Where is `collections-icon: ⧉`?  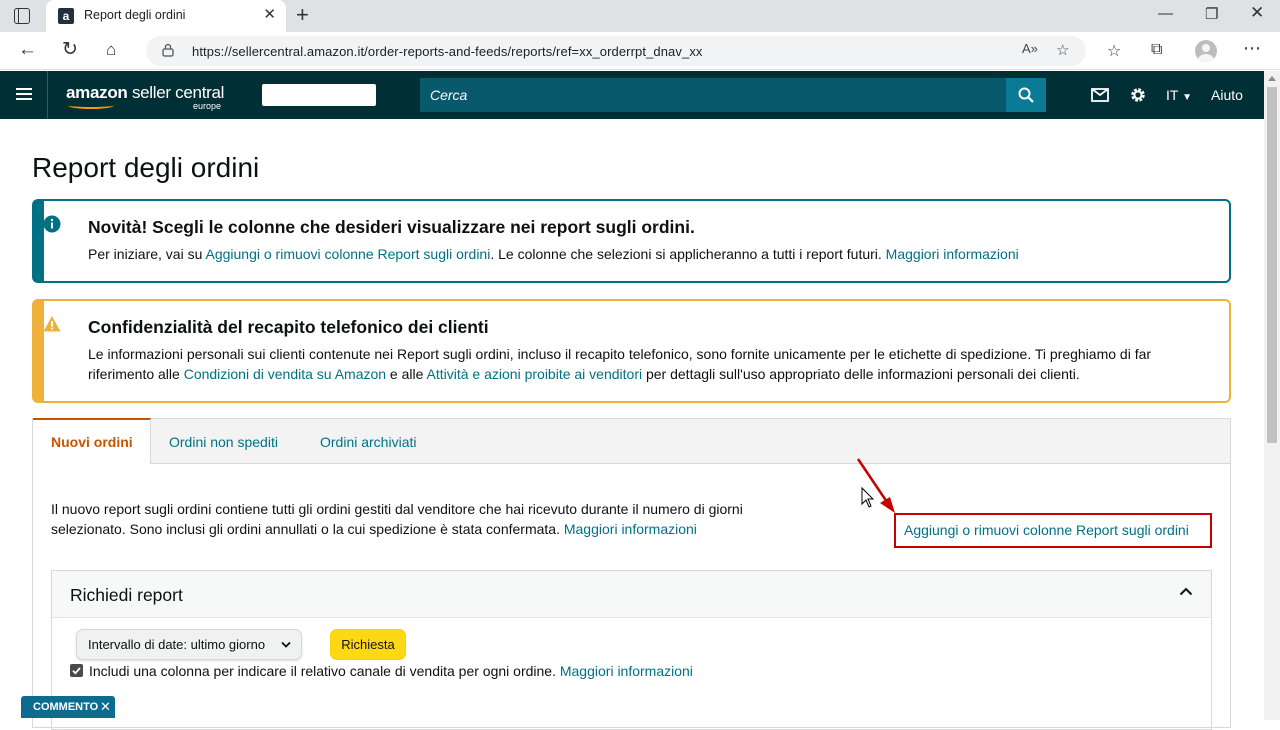
collections-icon: ⧉ is located at coordinates (1156, 50).